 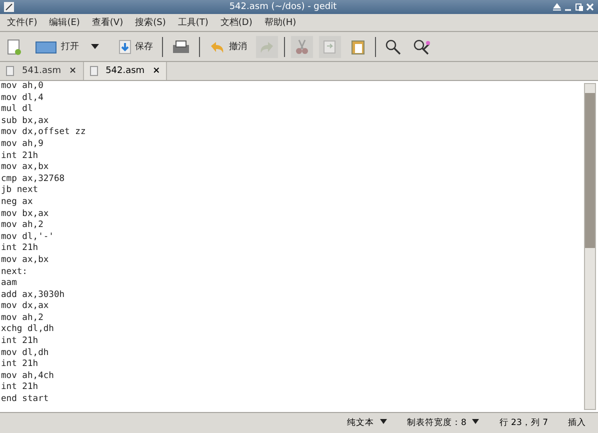 What do you see at coordinates (95, 46) in the screenshot?
I see `caret-icon` at bounding box center [95, 46].